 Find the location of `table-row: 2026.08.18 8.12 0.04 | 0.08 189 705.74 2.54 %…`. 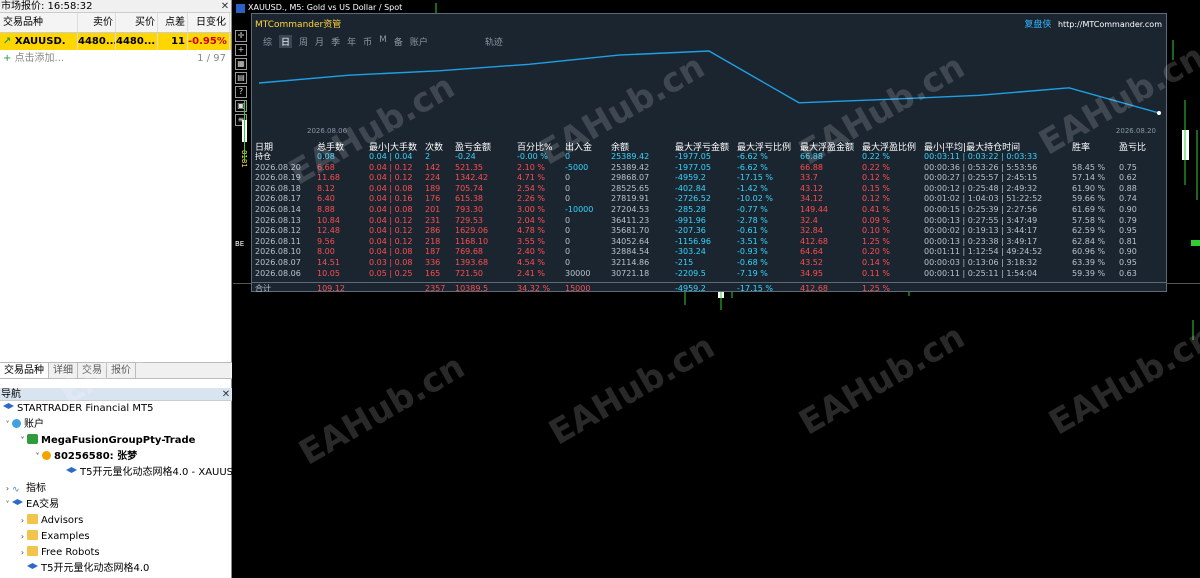

table-row: 2026.08.18 8.12 0.04 | 0.08 189 705.74 2.54 %… is located at coordinates (708, 189).